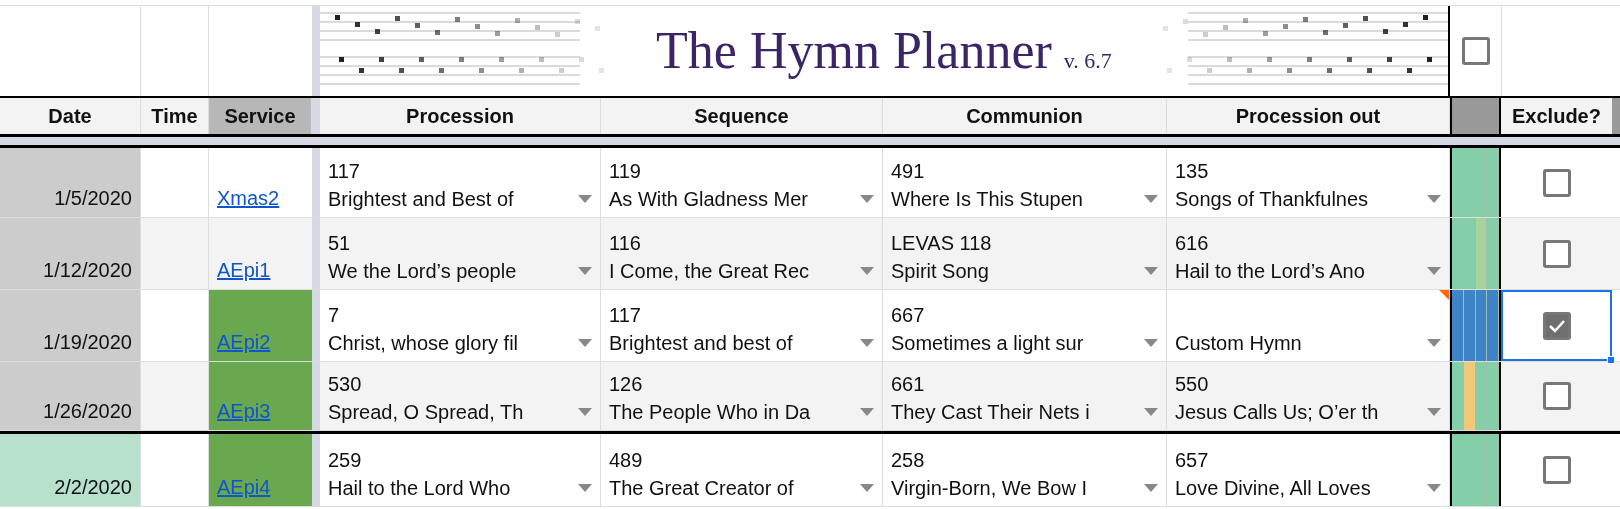  What do you see at coordinates (244, 270) in the screenshot?
I see `service-link: AEpi1` at bounding box center [244, 270].